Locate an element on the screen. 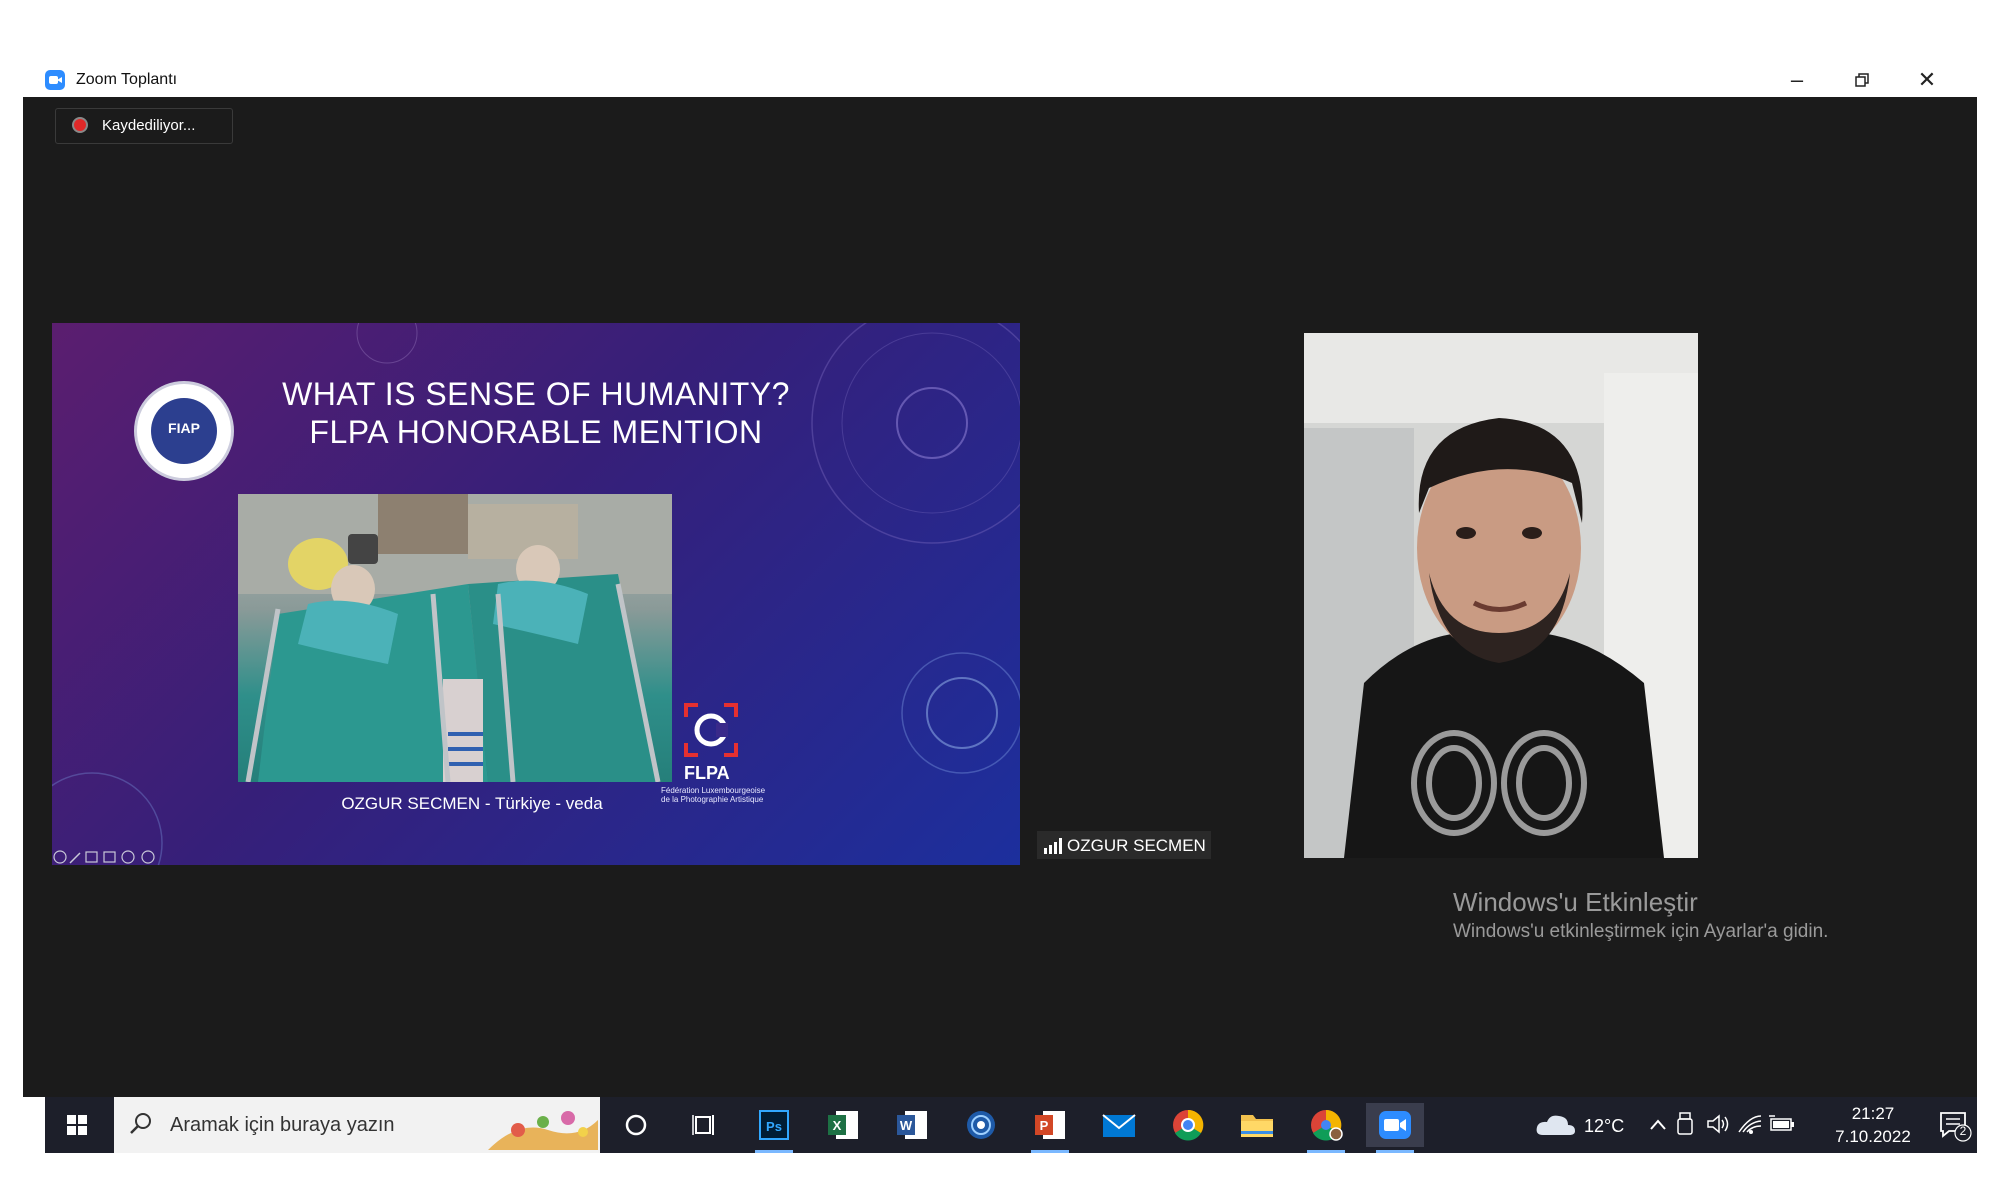 This screenshot has width=2000, height=1202. signal-strength-icon is located at coordinates (1053, 846).